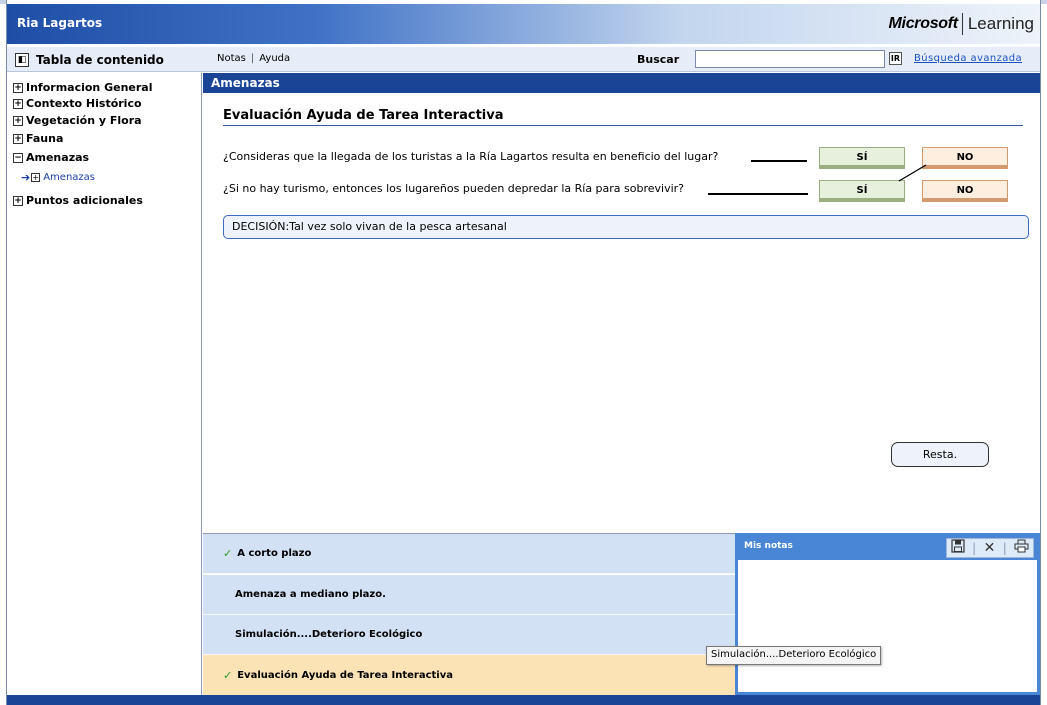 The height and width of the screenshot is (705, 1047). Describe the element at coordinates (940, 454) in the screenshot. I see `reset-button: Resta.` at that location.